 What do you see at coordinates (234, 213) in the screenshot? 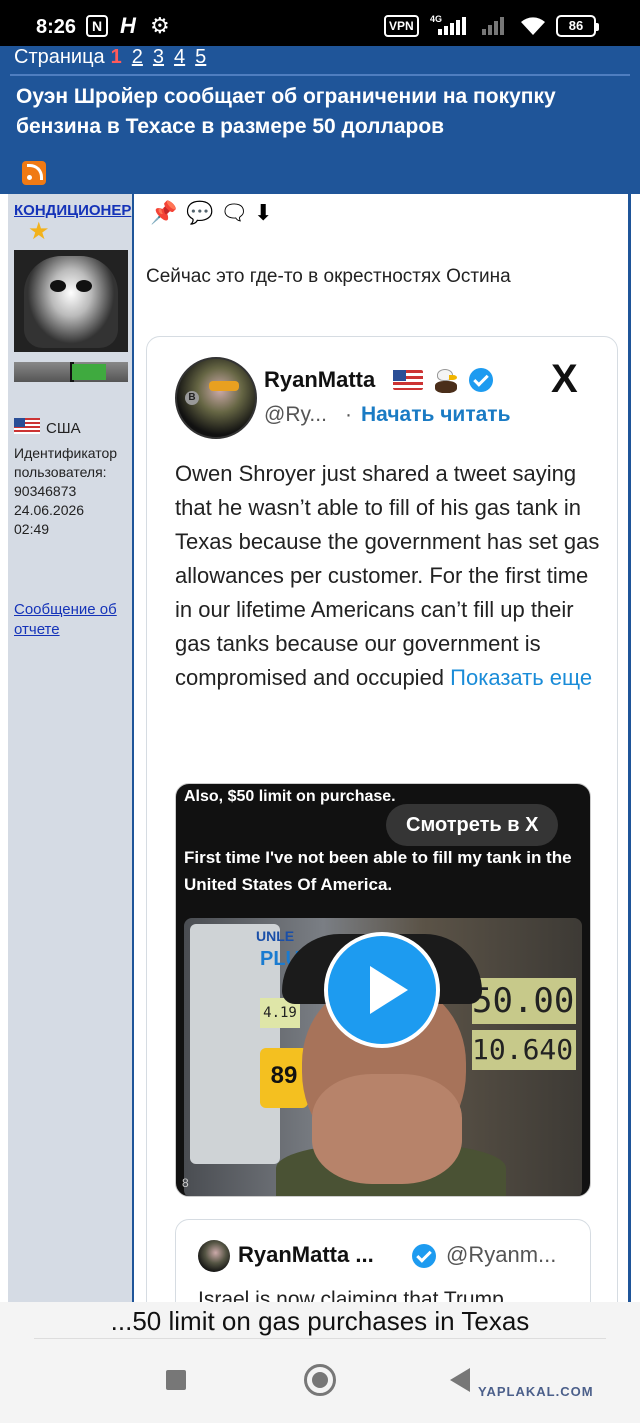
I see `reply-icon: 🗨` at bounding box center [234, 213].